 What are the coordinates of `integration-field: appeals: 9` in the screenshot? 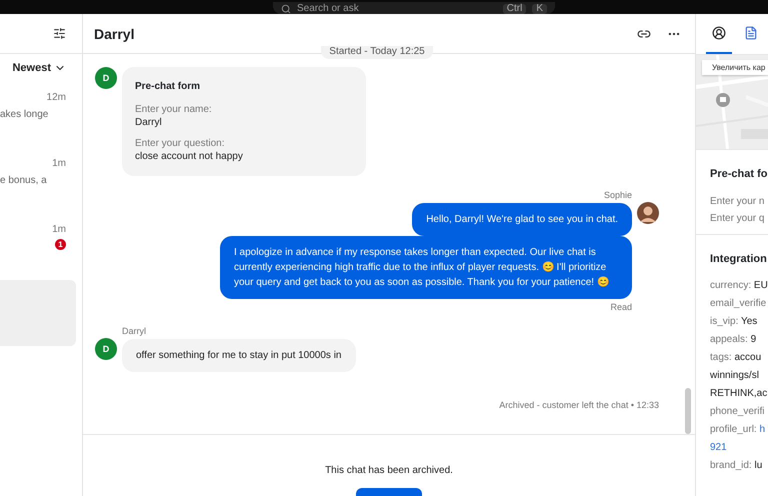 It's located at (739, 340).